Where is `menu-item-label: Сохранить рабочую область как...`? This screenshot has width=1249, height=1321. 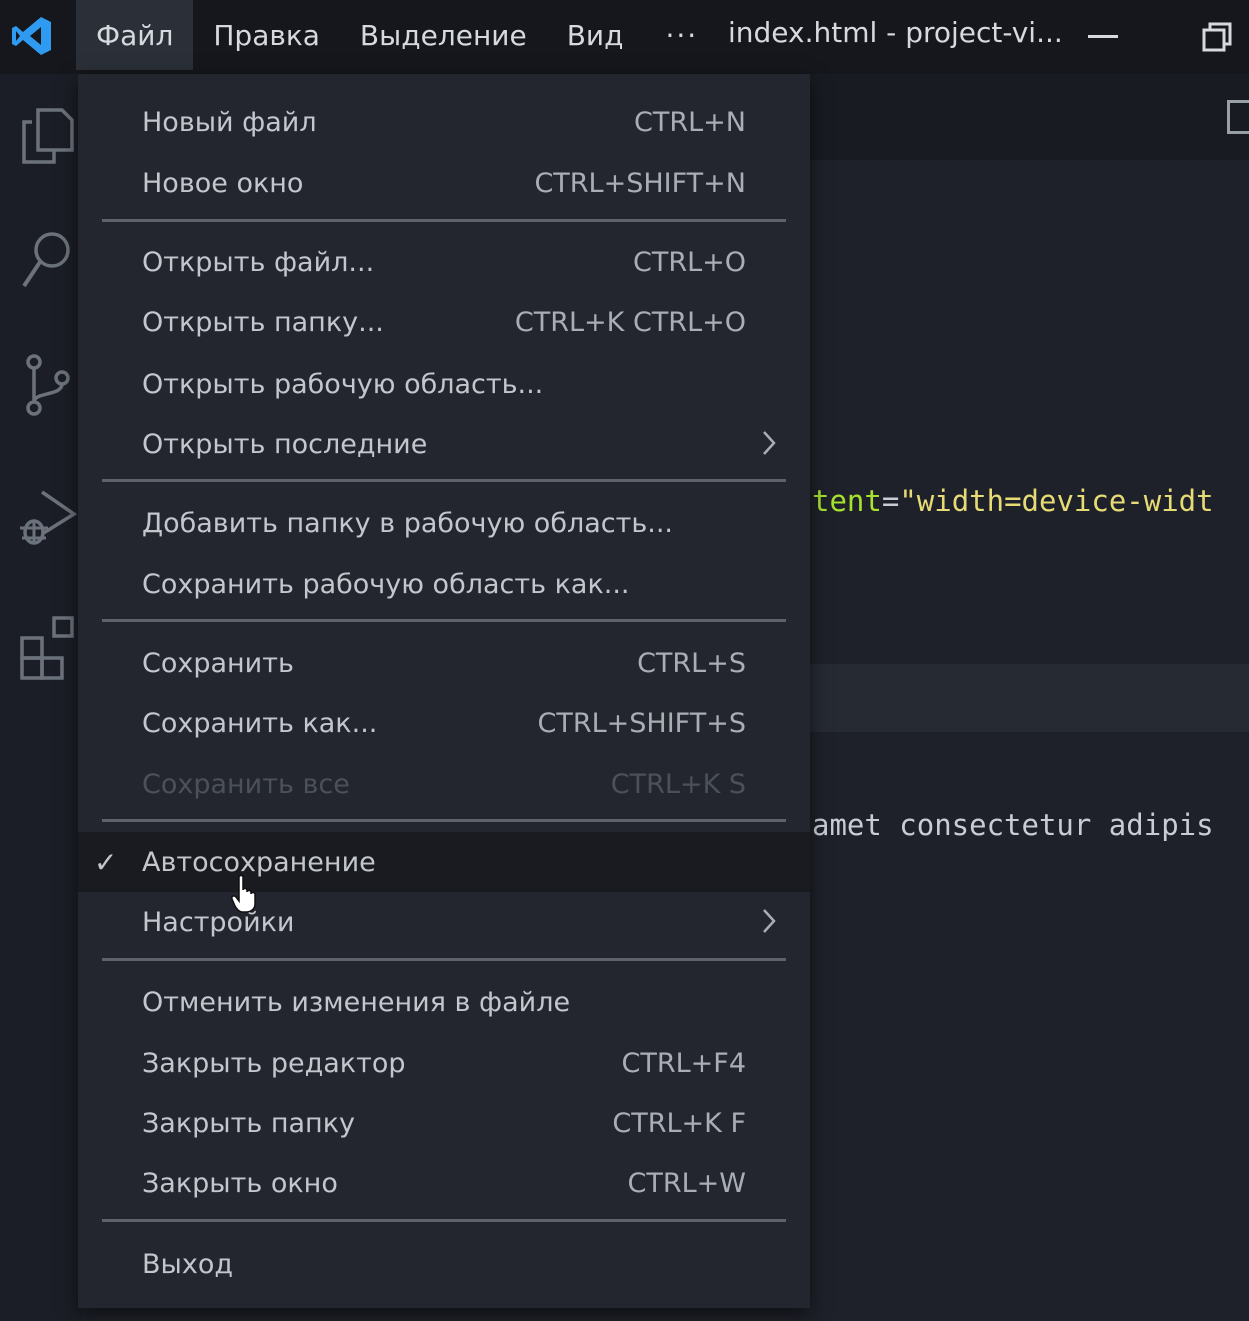
menu-item-label: Сохранить рабочую область как... is located at coordinates (386, 584).